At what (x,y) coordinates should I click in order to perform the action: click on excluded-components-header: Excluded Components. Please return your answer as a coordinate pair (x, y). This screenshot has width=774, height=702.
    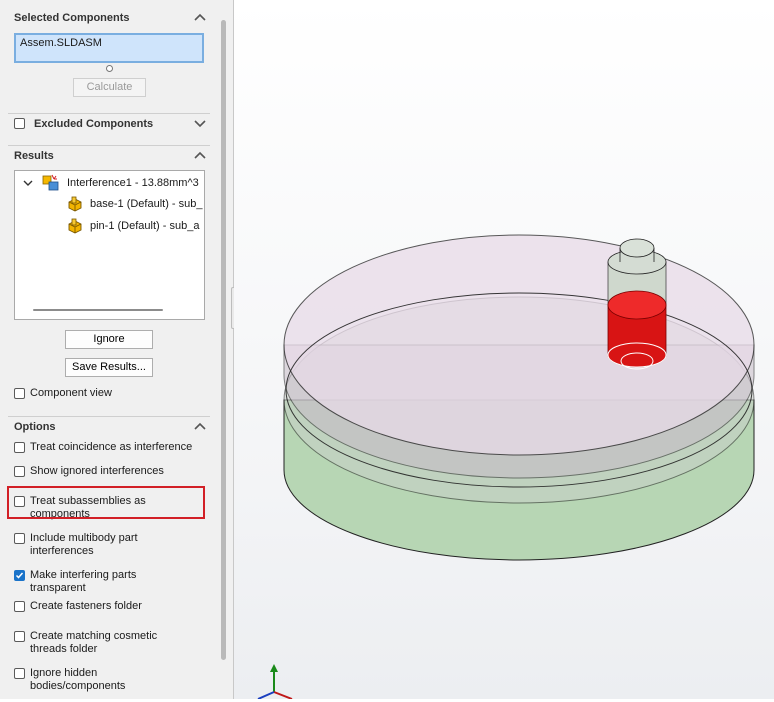
    Looking at the image, I should click on (109, 123).